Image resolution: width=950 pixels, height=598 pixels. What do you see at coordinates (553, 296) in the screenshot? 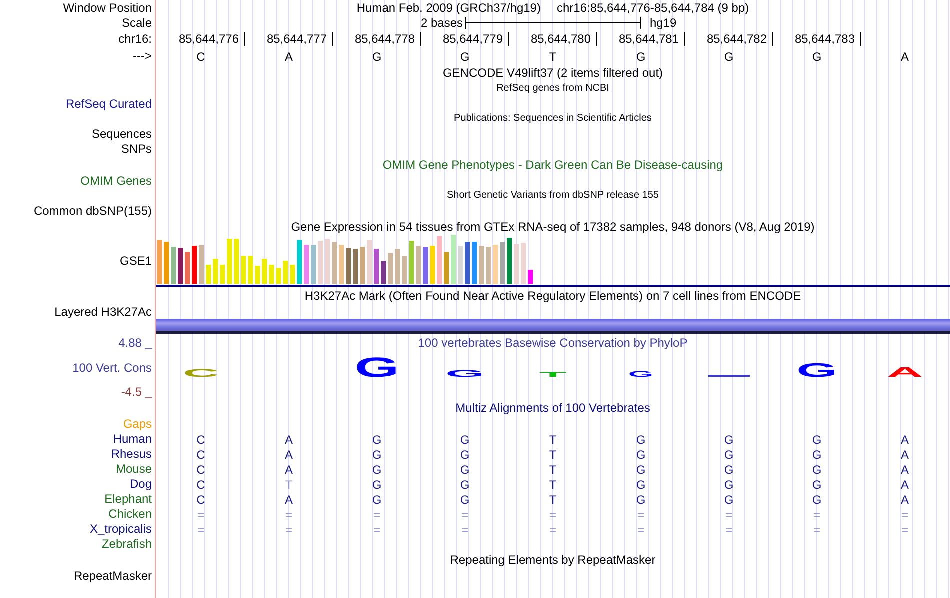
I see `track-title: H3K27Ac Mark (Often Found Near Active Regulatory Elements) on 7 cell lines from ENCODE` at bounding box center [553, 296].